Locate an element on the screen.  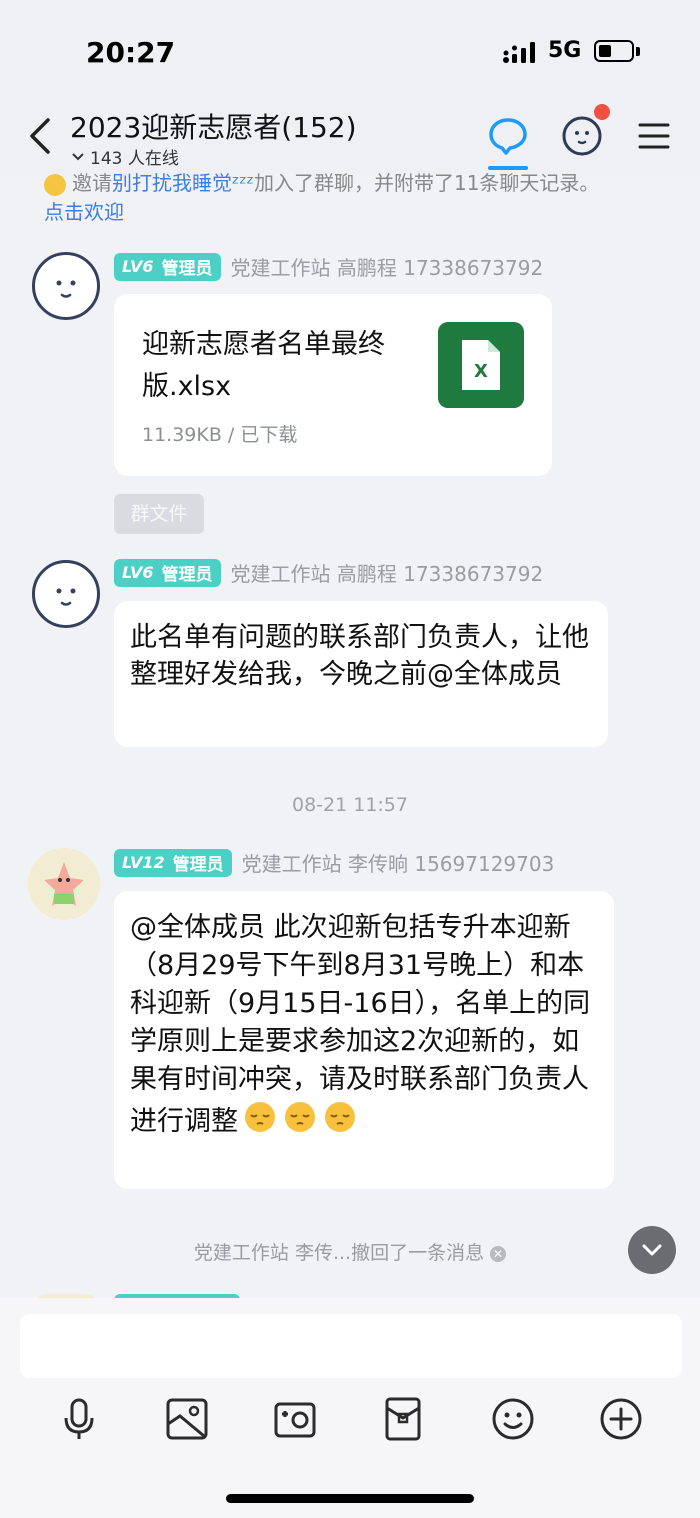
online-count: 143 人在线 is located at coordinates (125, 156).